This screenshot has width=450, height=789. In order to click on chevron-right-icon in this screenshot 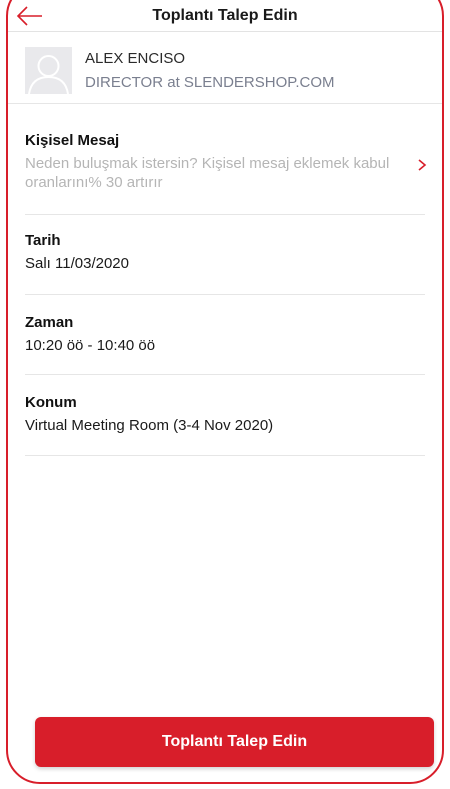, I will do `click(422, 165)`.